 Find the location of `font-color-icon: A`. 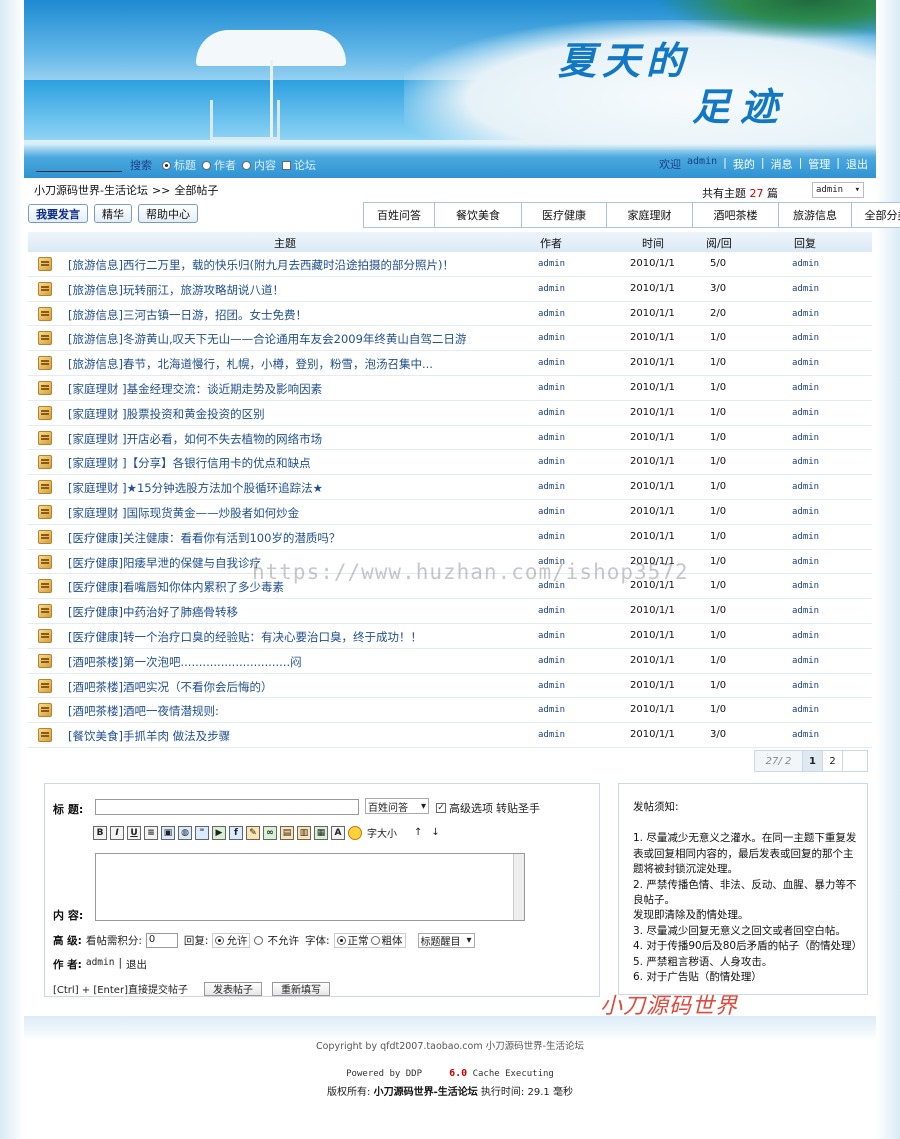

font-color-icon: A is located at coordinates (338, 832).